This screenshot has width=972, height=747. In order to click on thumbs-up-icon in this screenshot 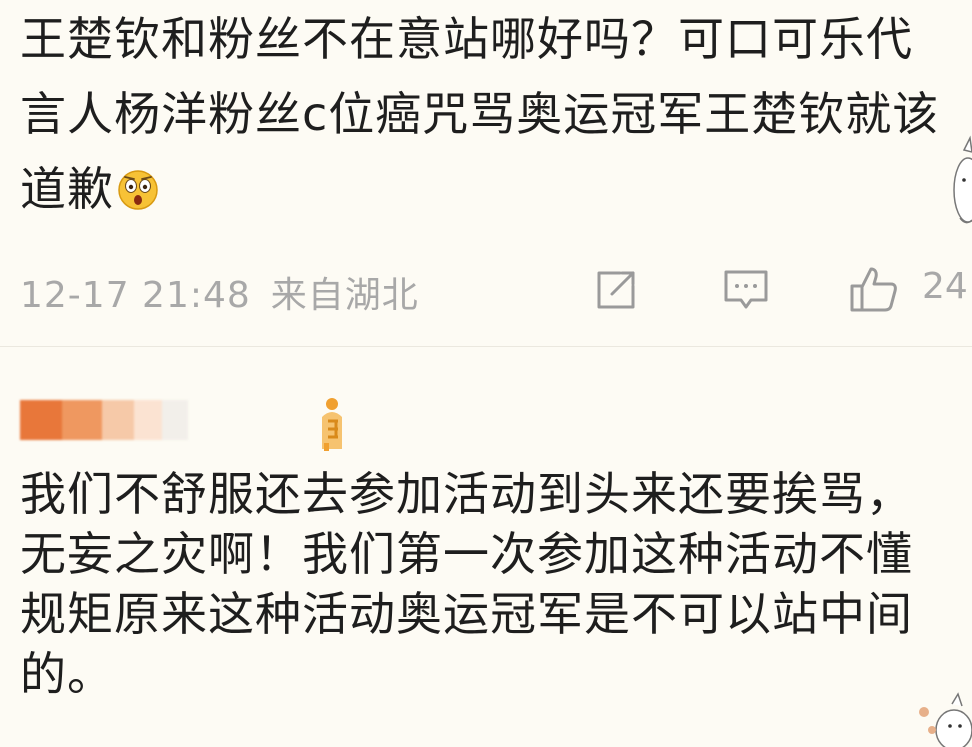, I will do `click(873, 289)`.